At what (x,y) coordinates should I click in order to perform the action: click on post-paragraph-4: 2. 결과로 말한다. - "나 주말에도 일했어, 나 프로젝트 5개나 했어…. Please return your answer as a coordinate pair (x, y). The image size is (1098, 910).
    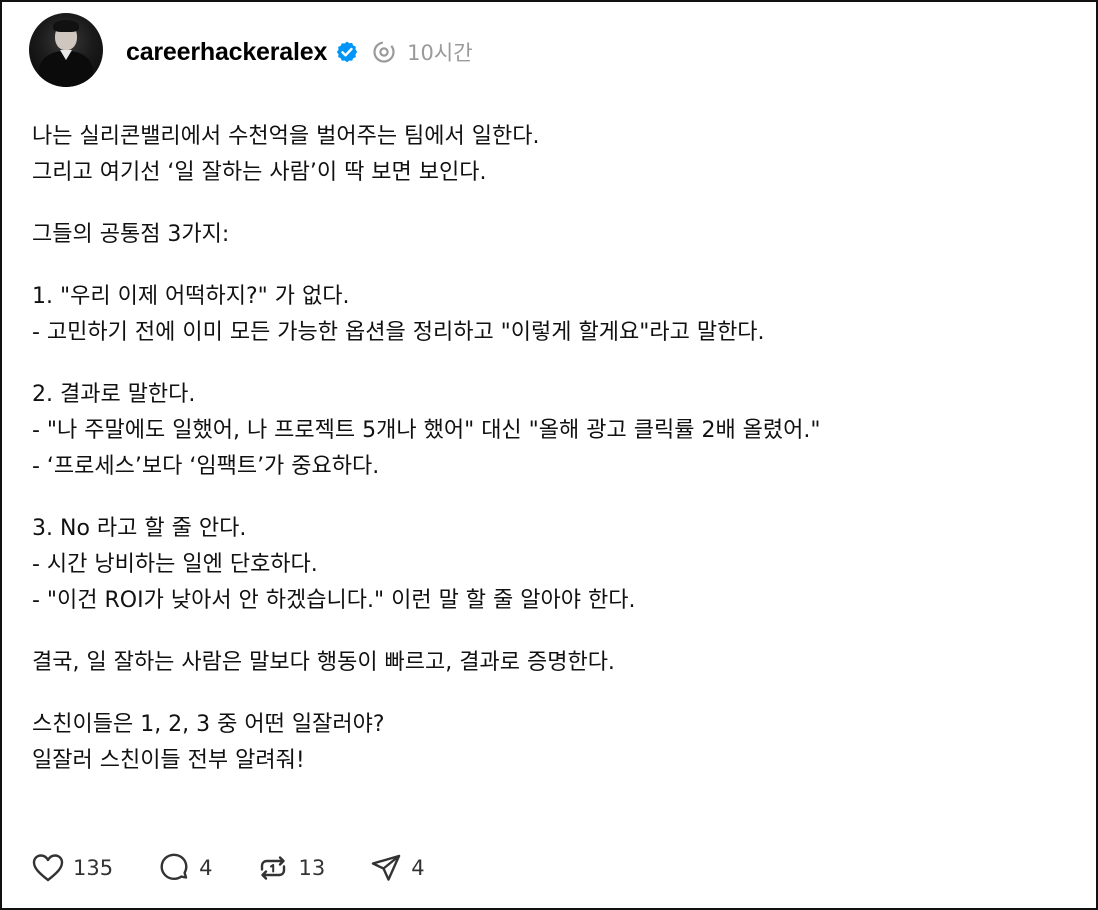
    Looking at the image, I should click on (426, 430).